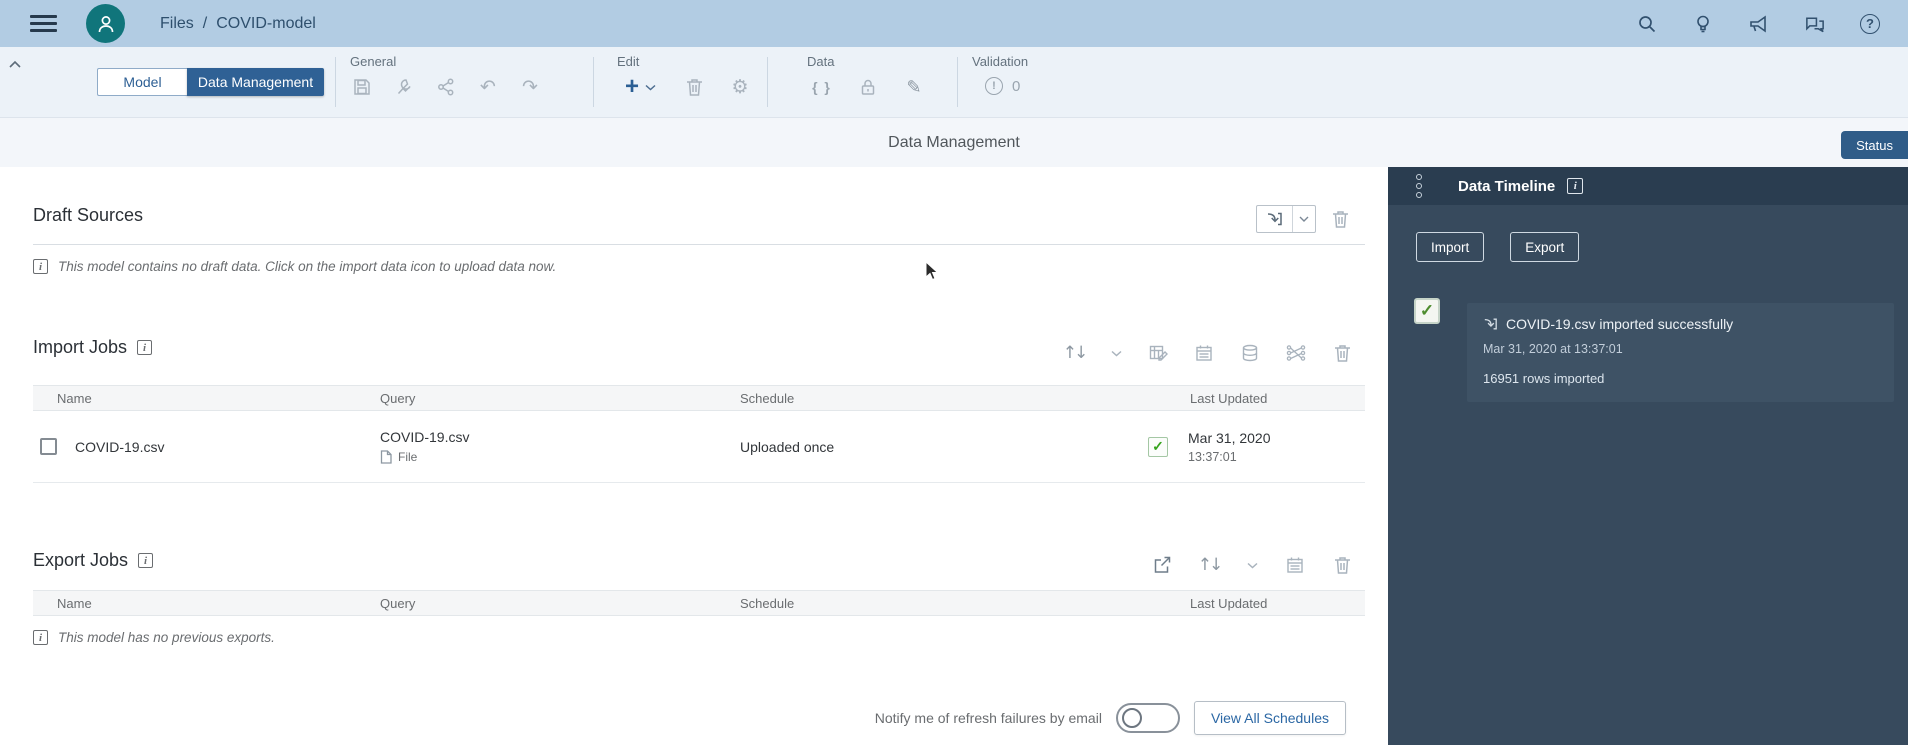 The width and height of the screenshot is (1908, 745). I want to click on person-icon, so click(105, 23).